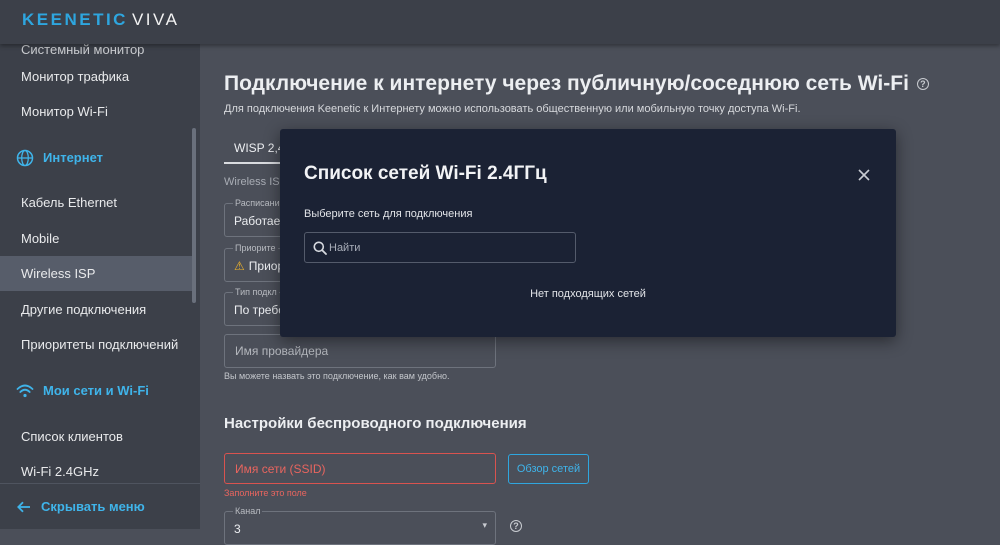 The height and width of the screenshot is (545, 1000). Describe the element at coordinates (260, 221) in the screenshot. I see `schedule-value: Работает` at that location.